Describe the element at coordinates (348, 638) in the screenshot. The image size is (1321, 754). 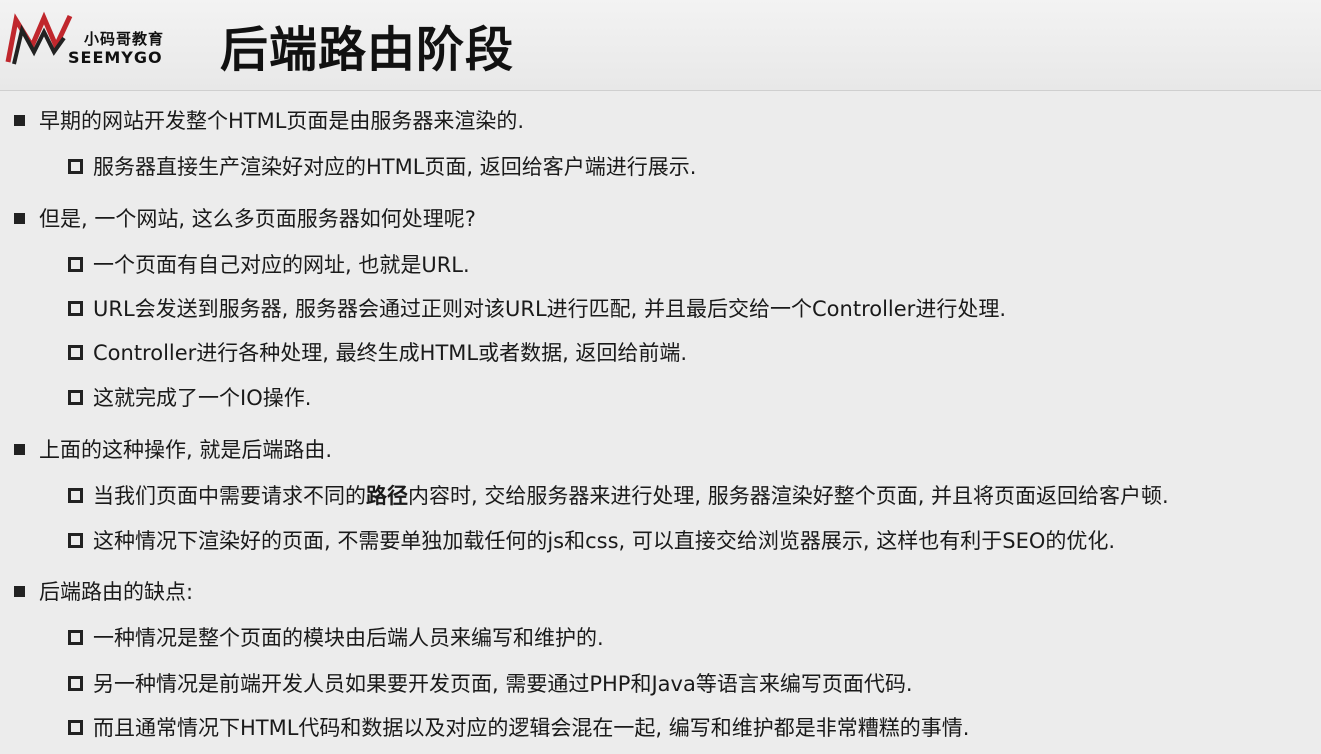
I see `bullet-text: 一种情况是整个页面的模块由后端人员来编写和维护的.` at that location.